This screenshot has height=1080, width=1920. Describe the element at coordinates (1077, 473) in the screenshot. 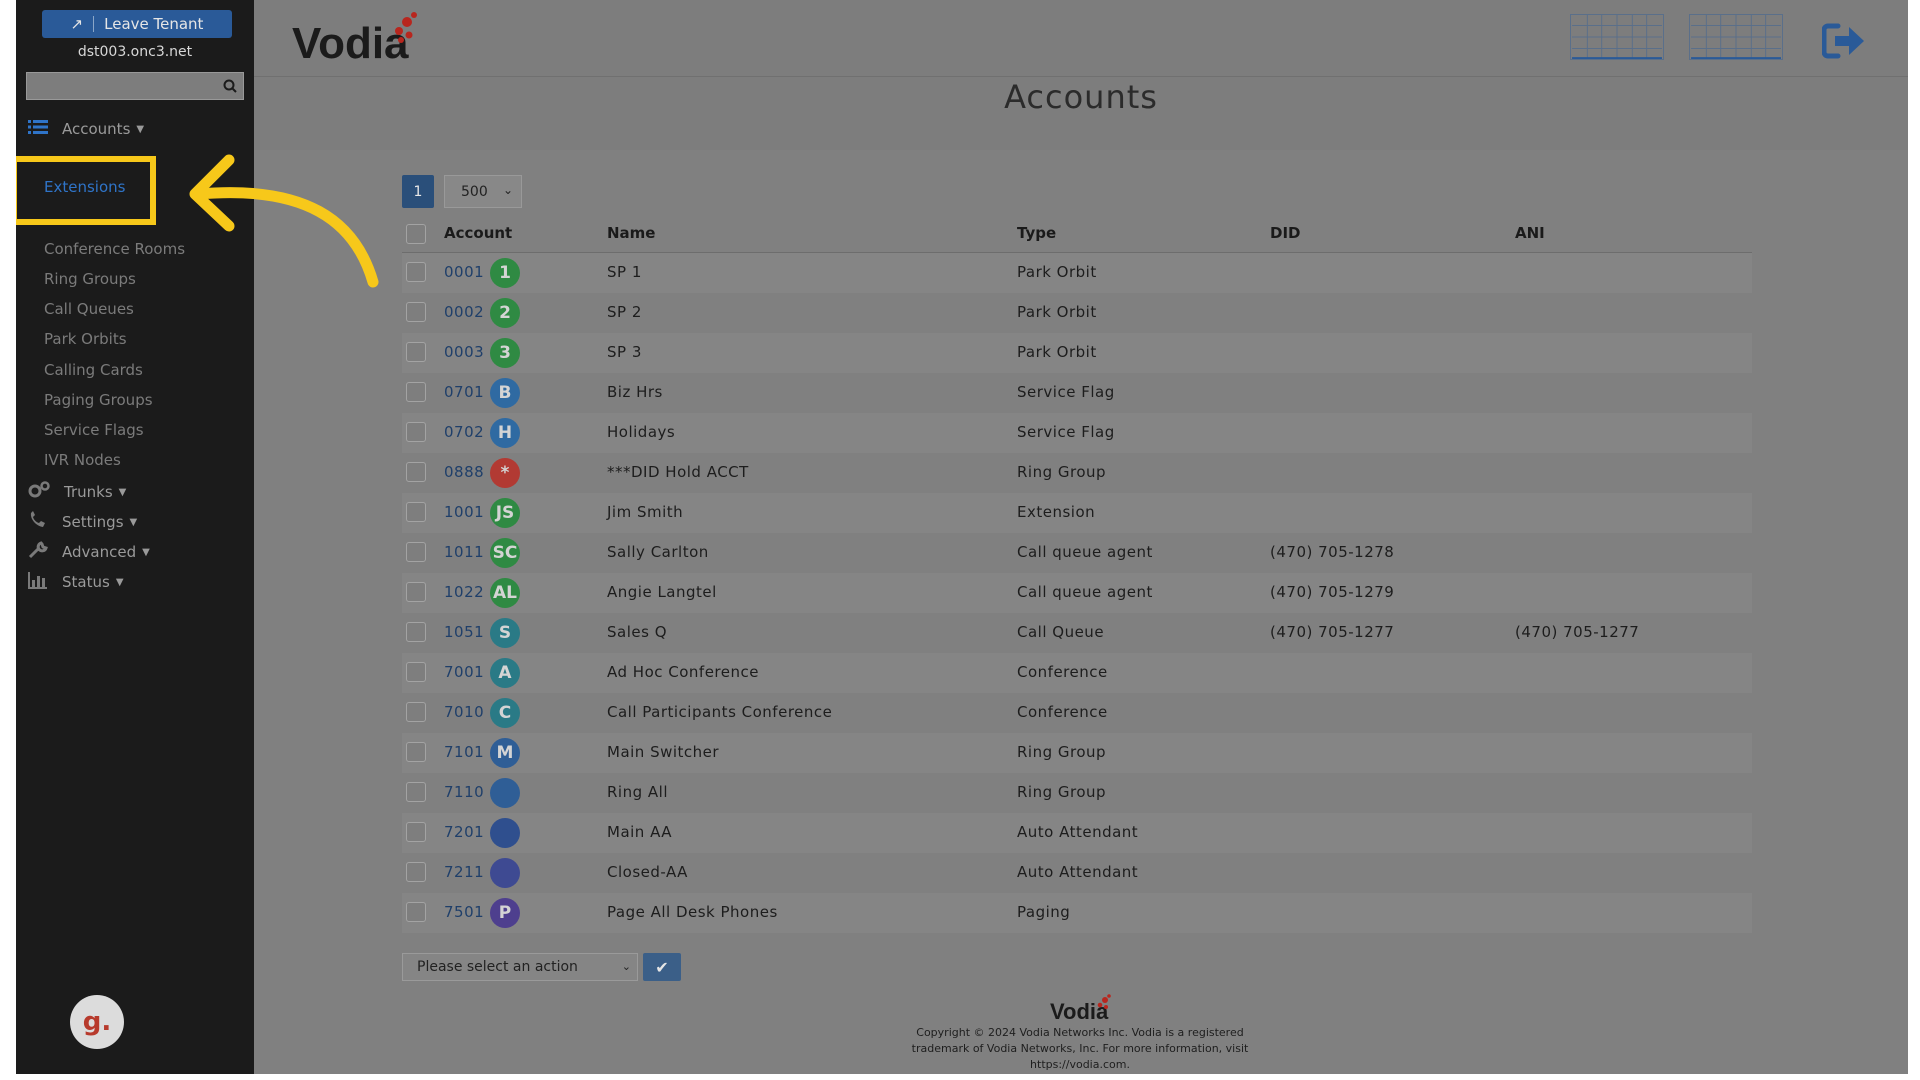

I see `table-row: 0888 * ***DID Hold ACCT Ring Group` at that location.